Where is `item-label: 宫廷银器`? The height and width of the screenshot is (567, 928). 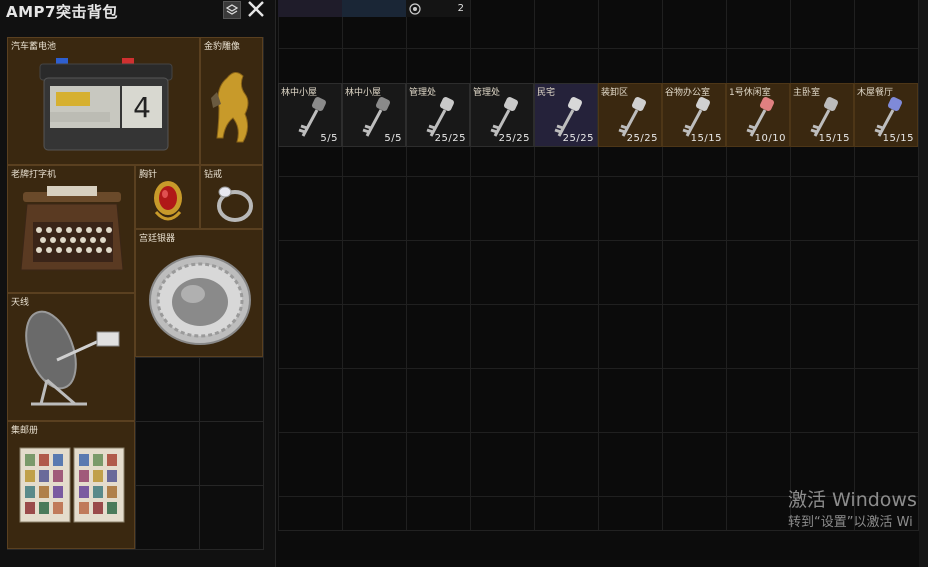 item-label: 宫廷银器 is located at coordinates (157, 239).